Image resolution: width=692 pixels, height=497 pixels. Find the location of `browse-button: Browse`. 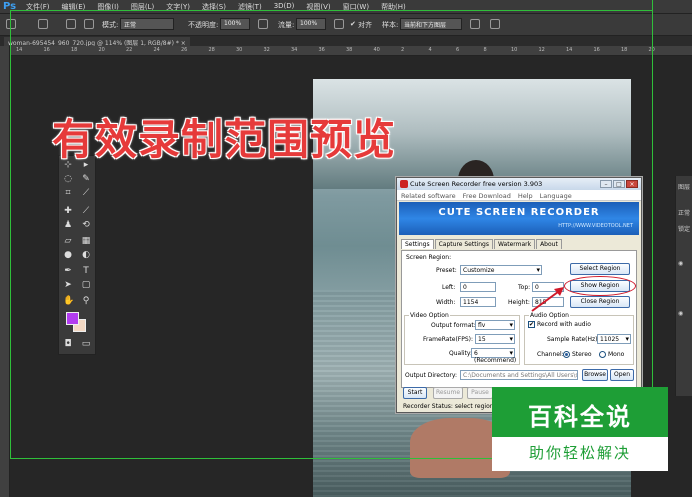

browse-button: Browse is located at coordinates (595, 375).